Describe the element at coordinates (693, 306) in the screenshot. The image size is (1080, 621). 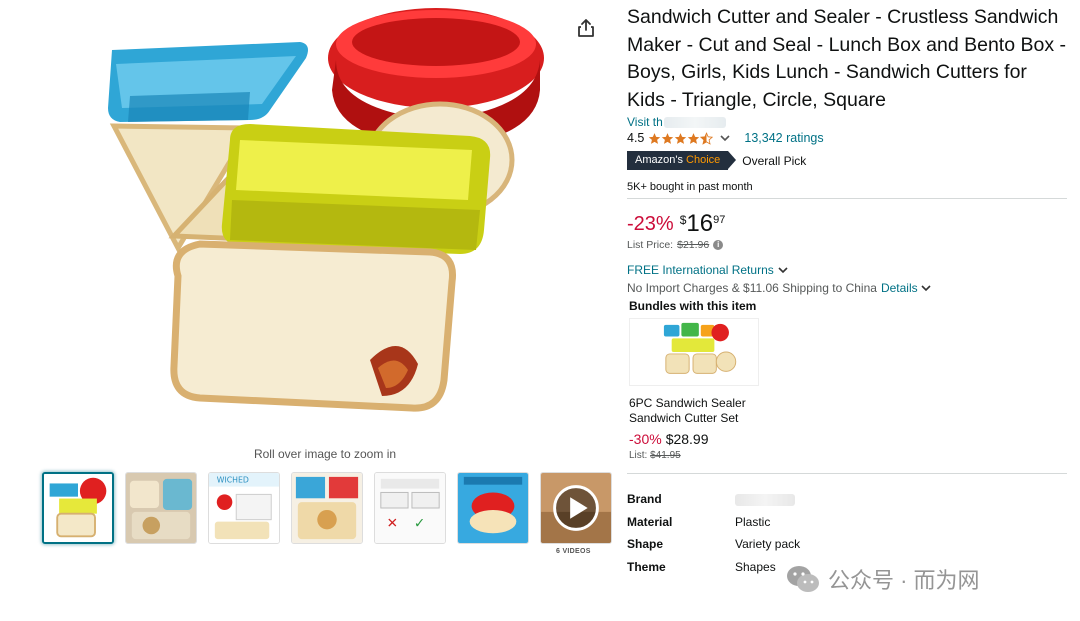
I see `bundles-title: Bundles with this item` at that location.